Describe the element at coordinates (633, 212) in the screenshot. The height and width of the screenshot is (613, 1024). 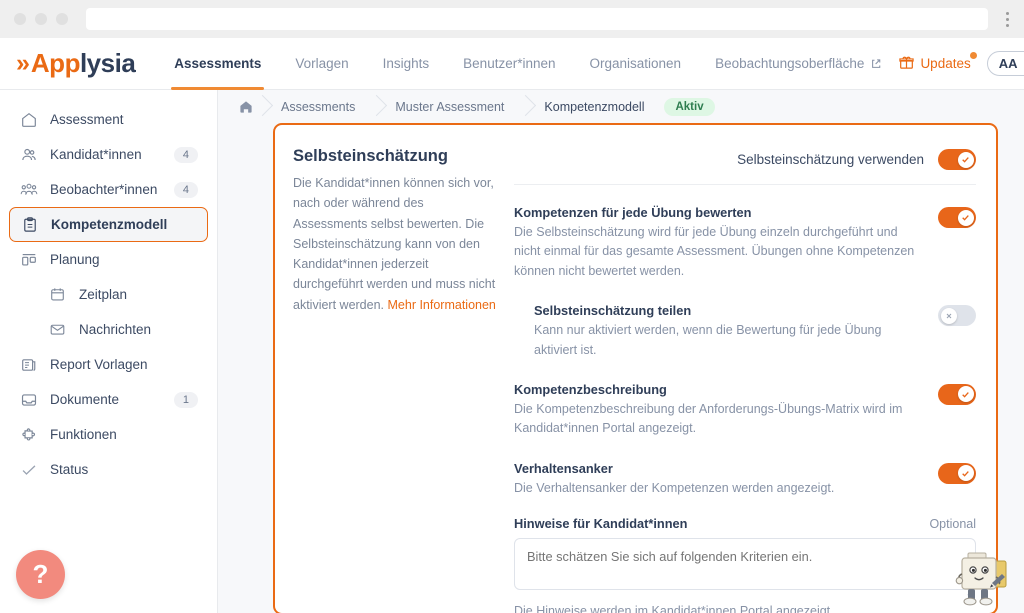
I see `setting-title: Kompetenzen für jede Übung bewerten` at that location.